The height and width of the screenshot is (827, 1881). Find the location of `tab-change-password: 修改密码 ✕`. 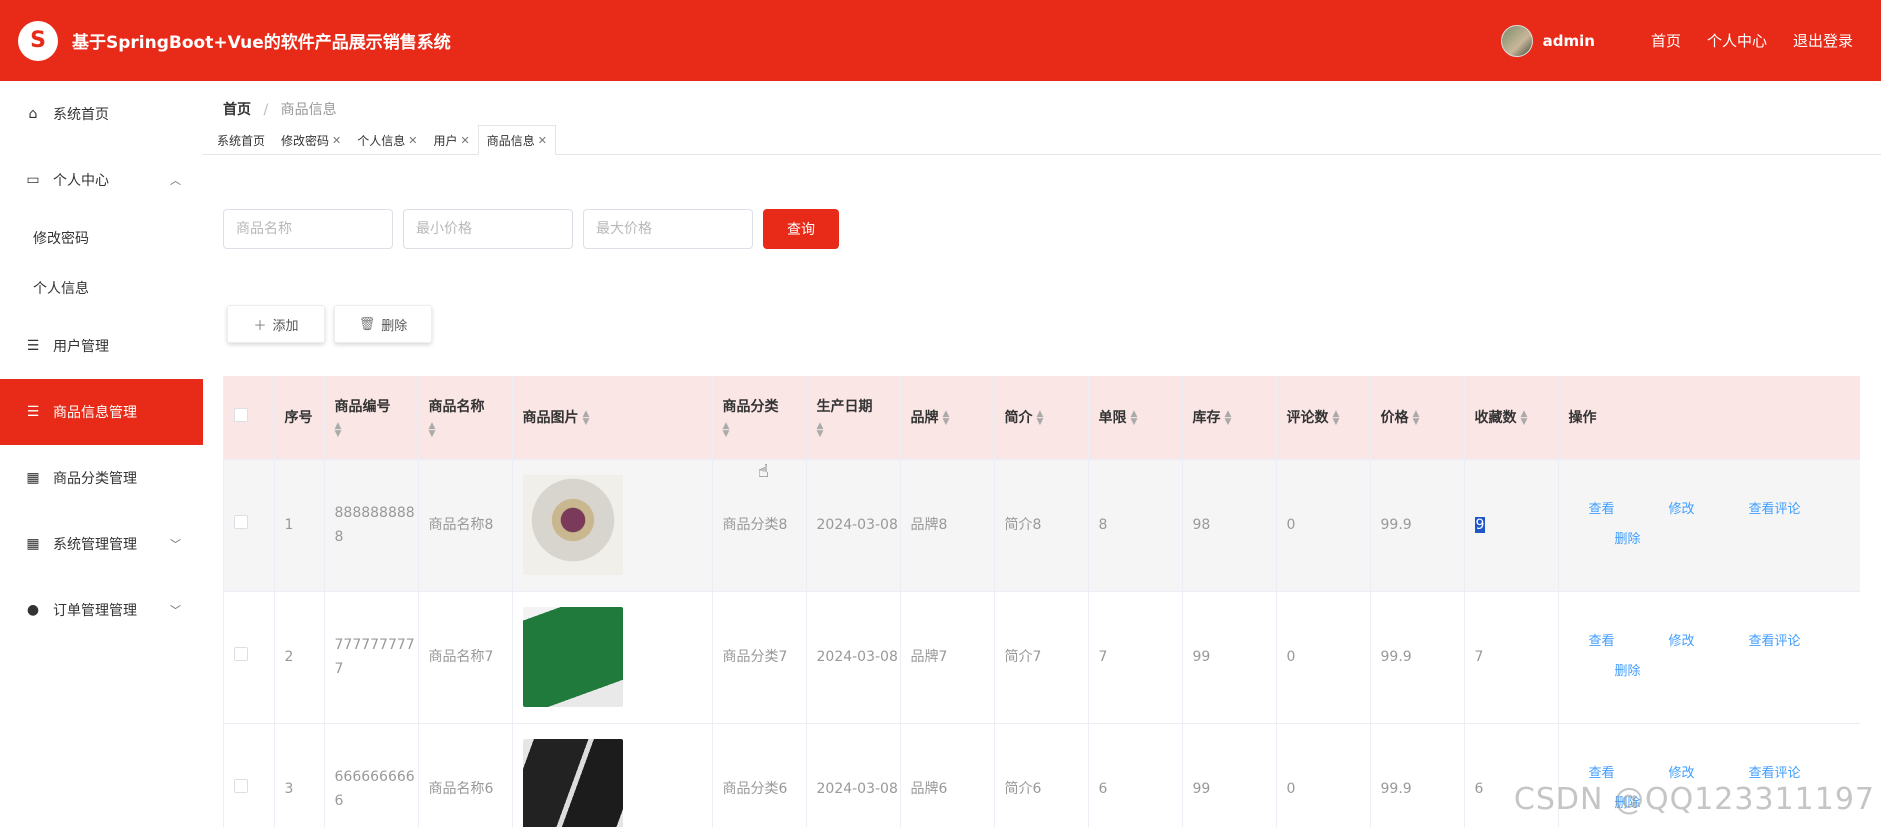

tab-change-password: 修改密码 ✕ is located at coordinates (311, 140).